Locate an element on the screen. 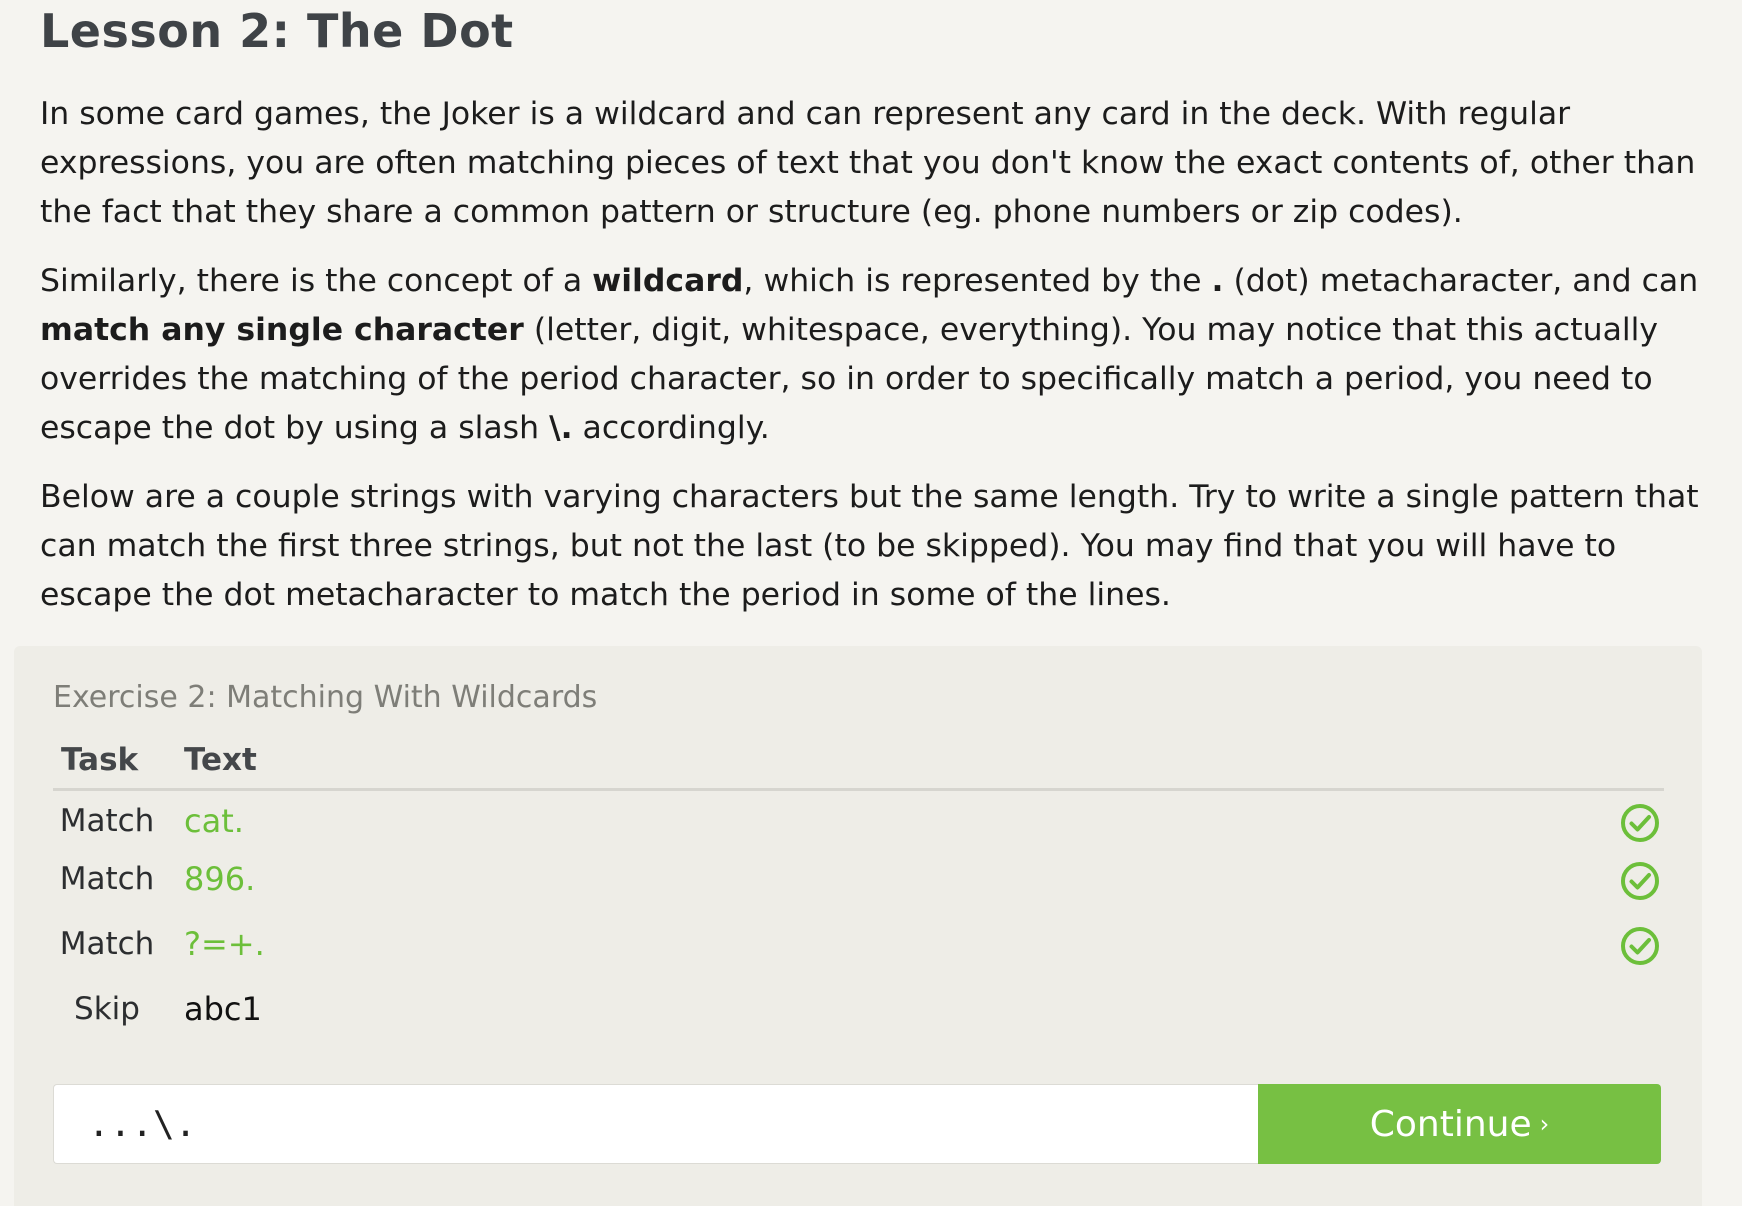  row-task-label: Skip is located at coordinates (107, 1009).